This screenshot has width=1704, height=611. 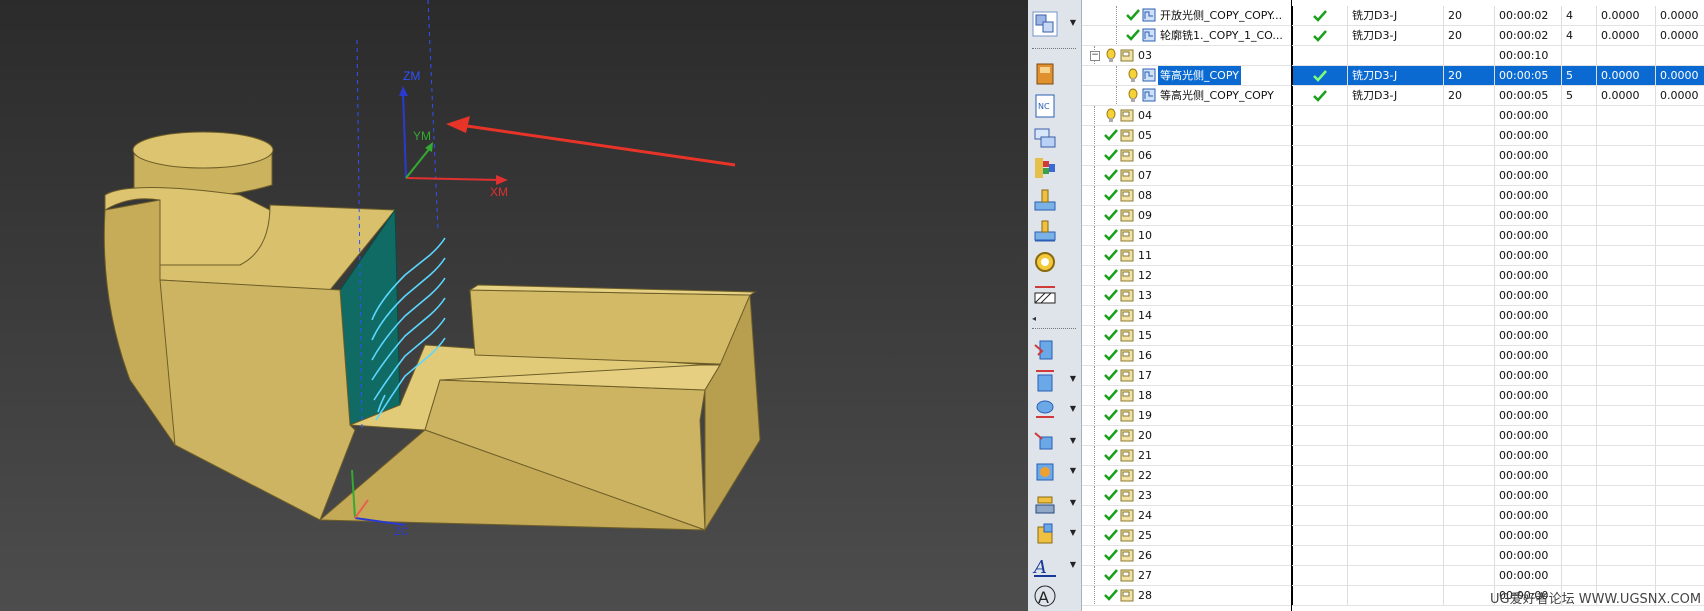 What do you see at coordinates (1054, 442) in the screenshot?
I see `toolbar-item-shop-doc: ▼` at bounding box center [1054, 442].